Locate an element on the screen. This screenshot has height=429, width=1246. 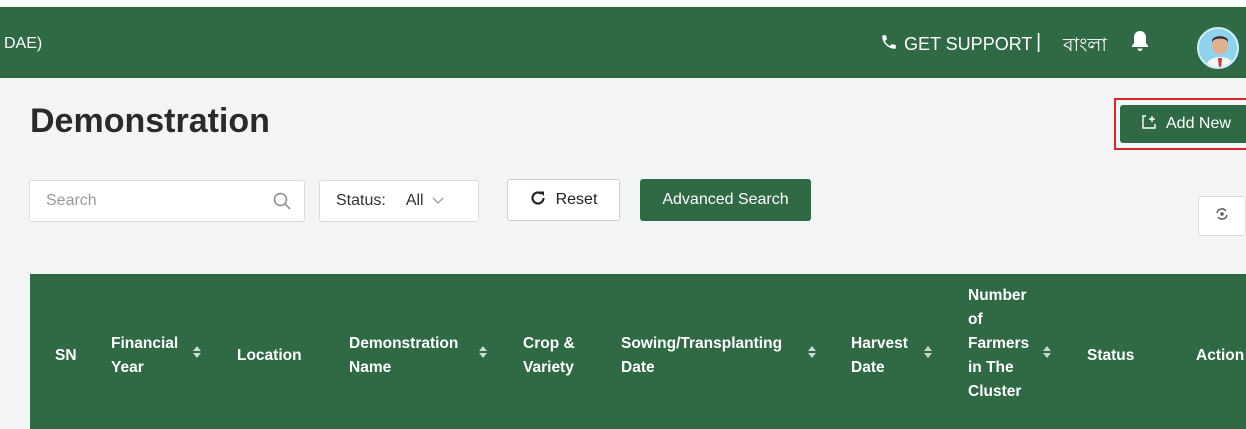
column-header-financial-year: Financial Year is located at coordinates (144, 356).